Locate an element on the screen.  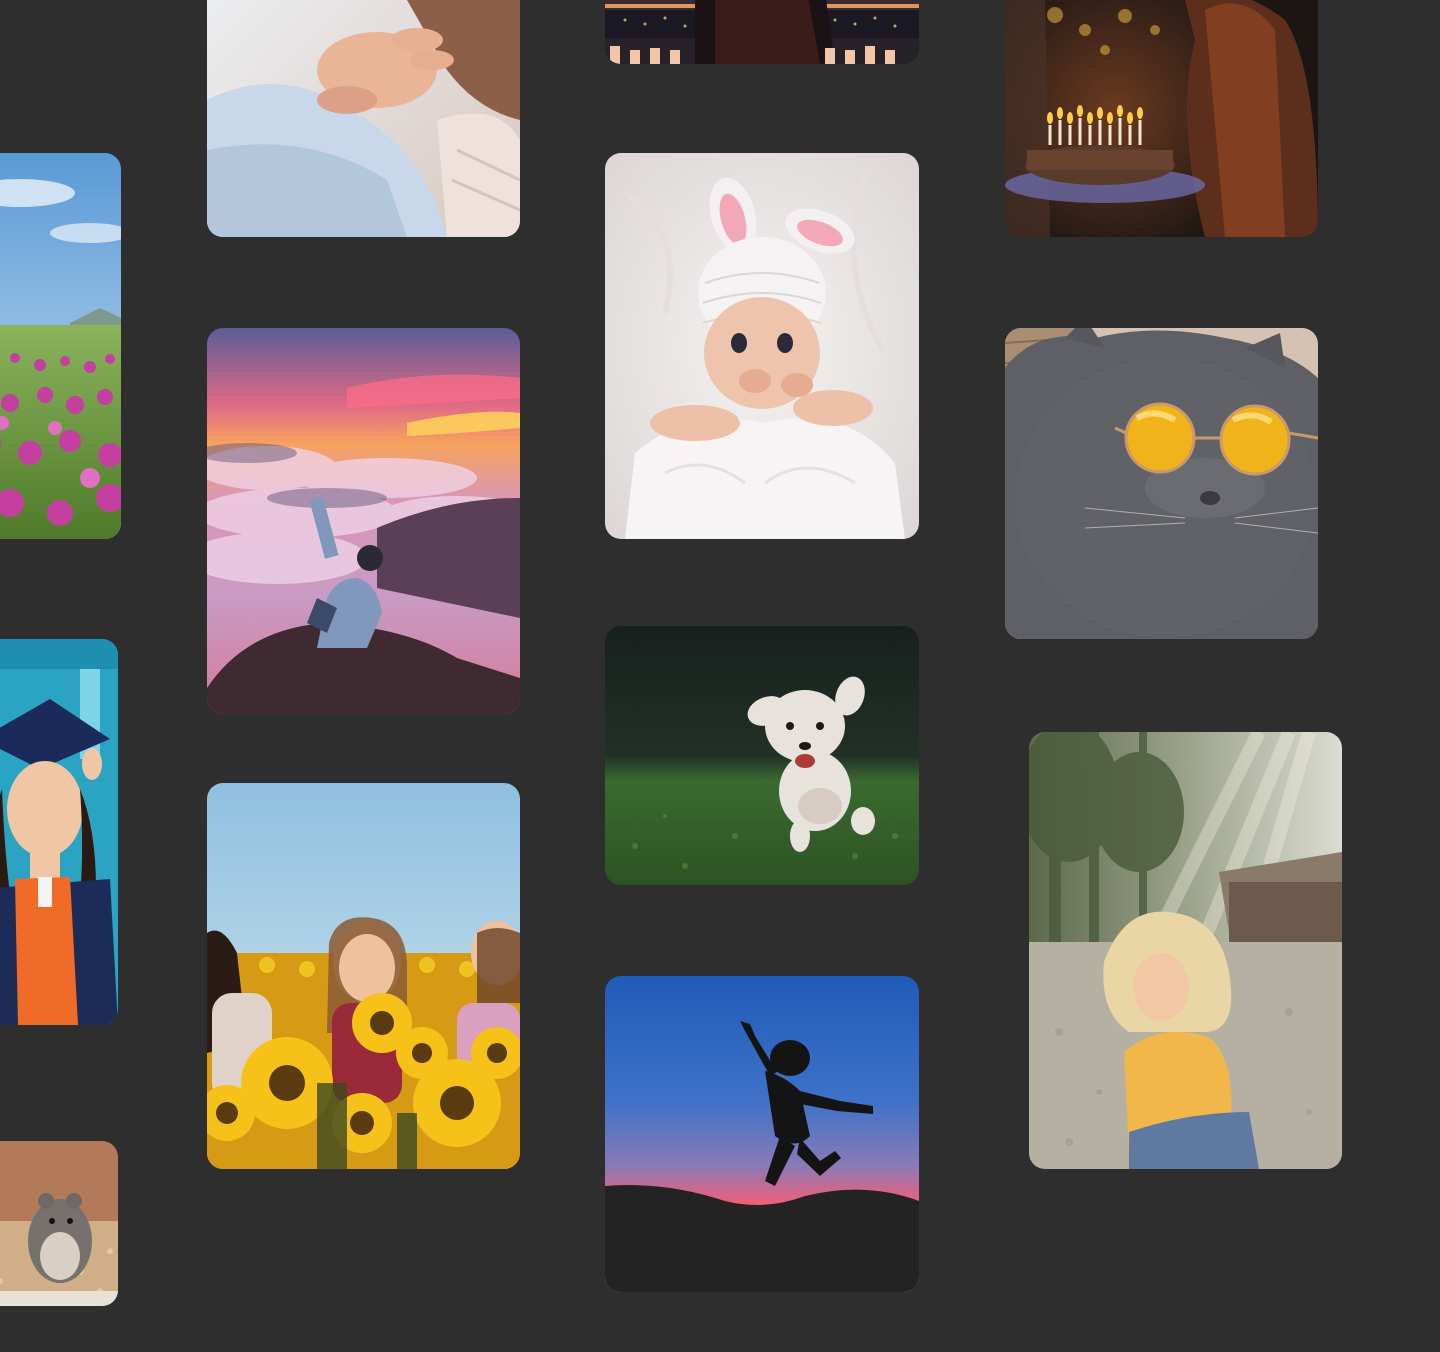
running-dog-image is located at coordinates (762, 755).